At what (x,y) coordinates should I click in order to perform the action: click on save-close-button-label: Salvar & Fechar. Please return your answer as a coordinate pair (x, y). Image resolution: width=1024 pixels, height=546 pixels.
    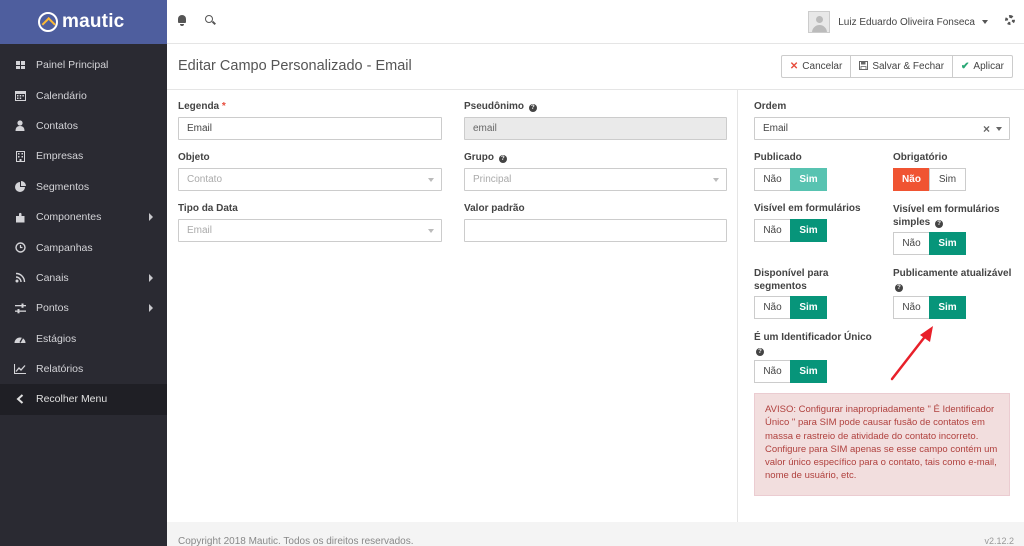
    Looking at the image, I should click on (908, 66).